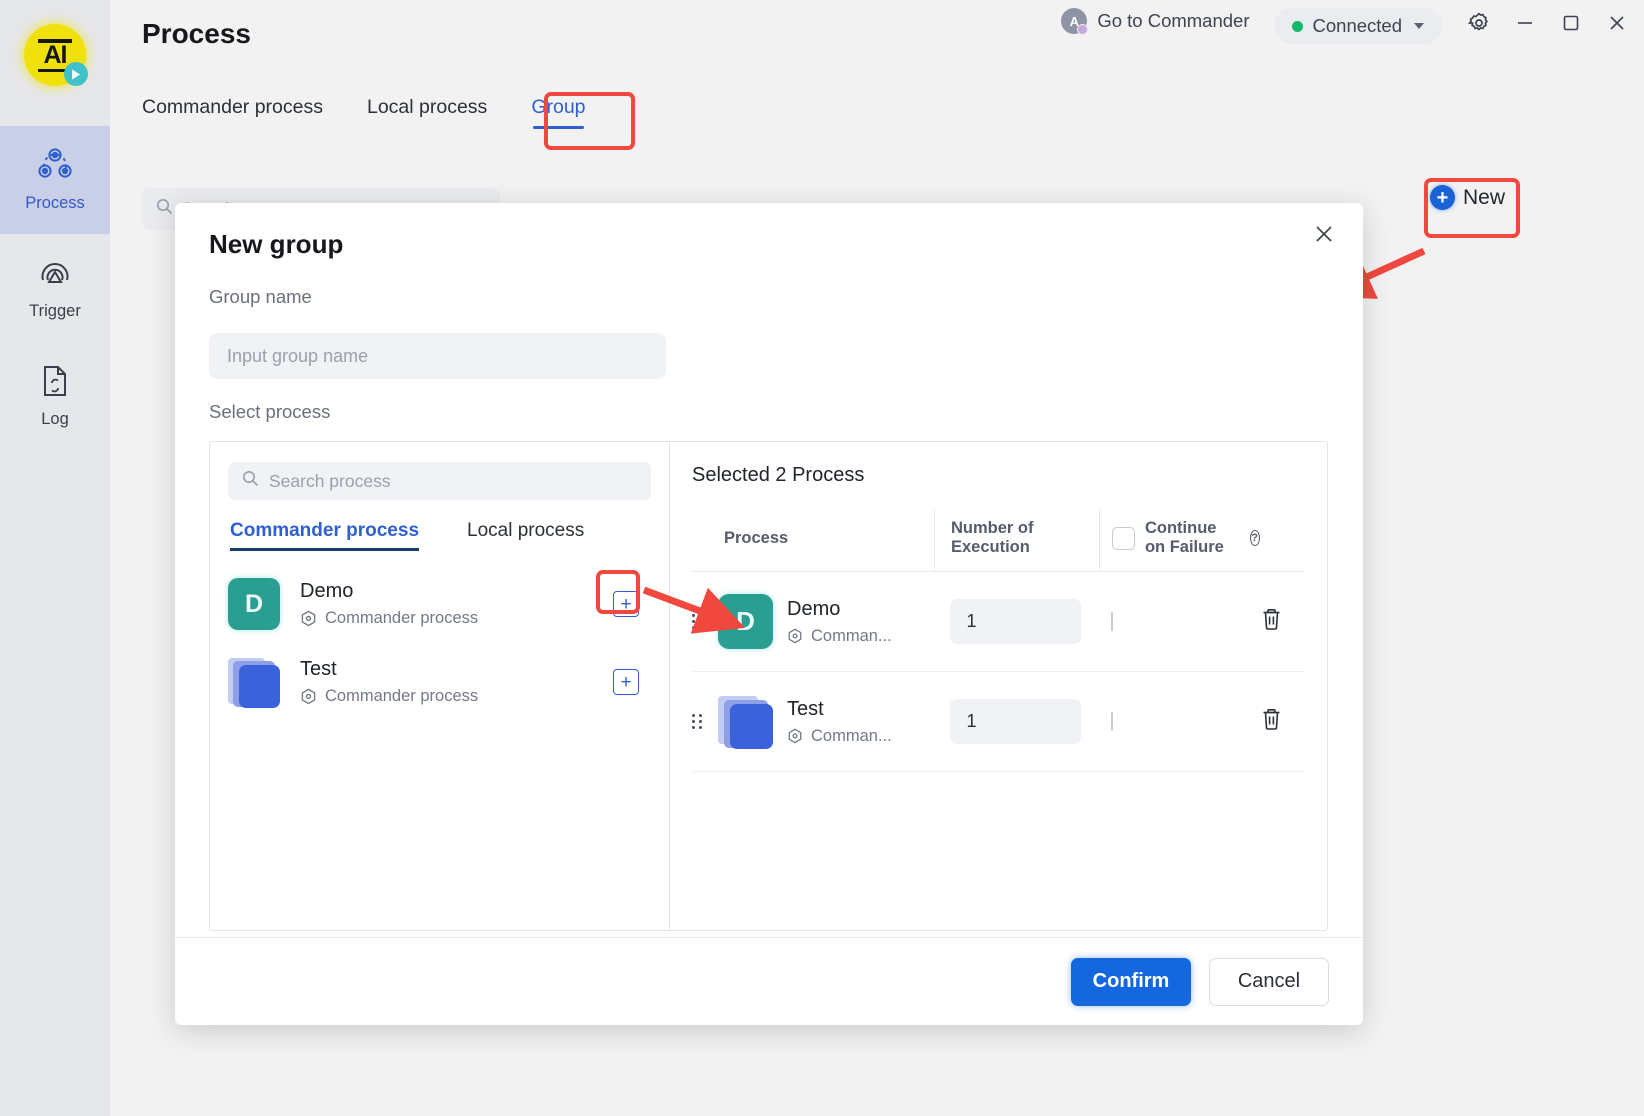 This screenshot has width=1644, height=1116. I want to click on tab-commander-process-dialog: Commander process, so click(325, 535).